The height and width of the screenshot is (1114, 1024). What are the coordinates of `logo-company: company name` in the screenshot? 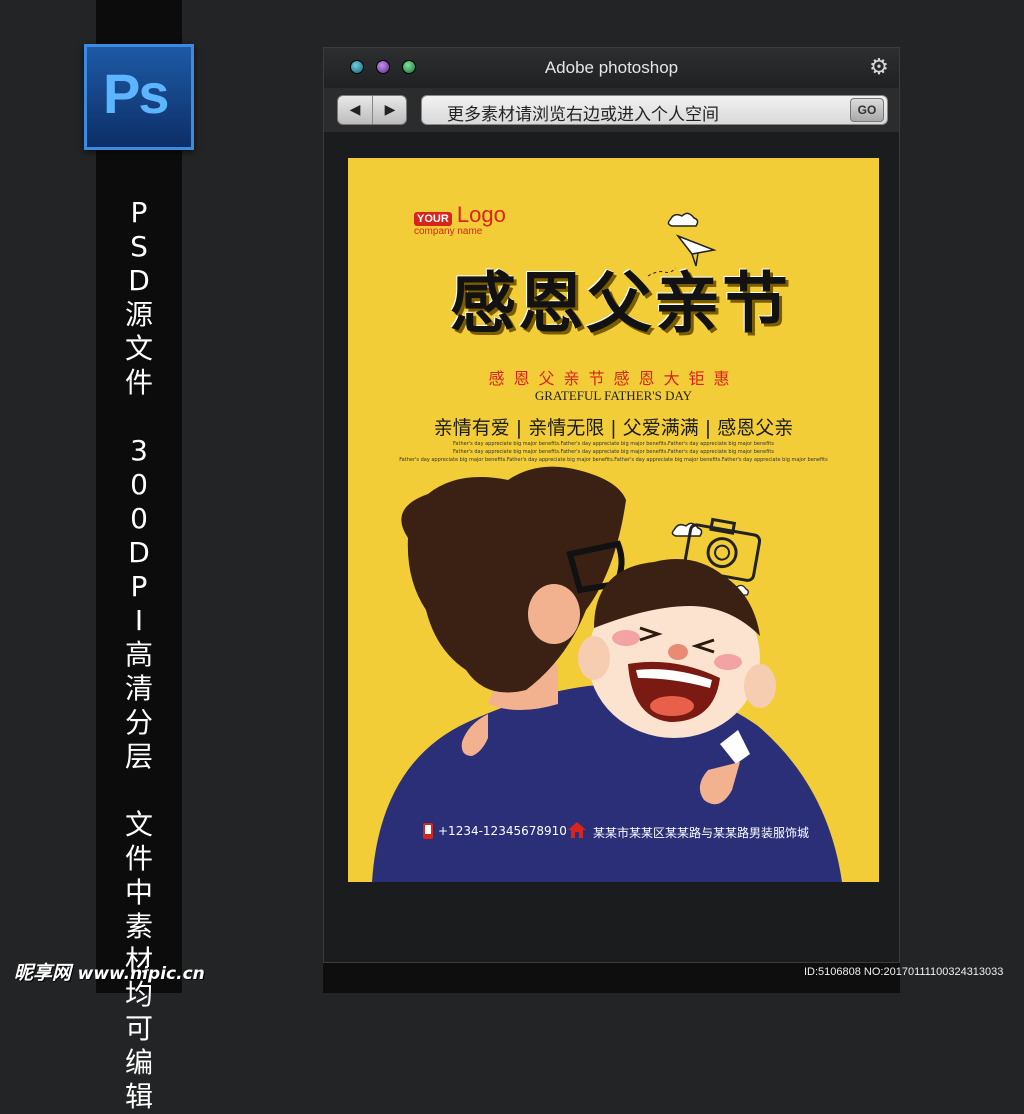 It's located at (448, 231).